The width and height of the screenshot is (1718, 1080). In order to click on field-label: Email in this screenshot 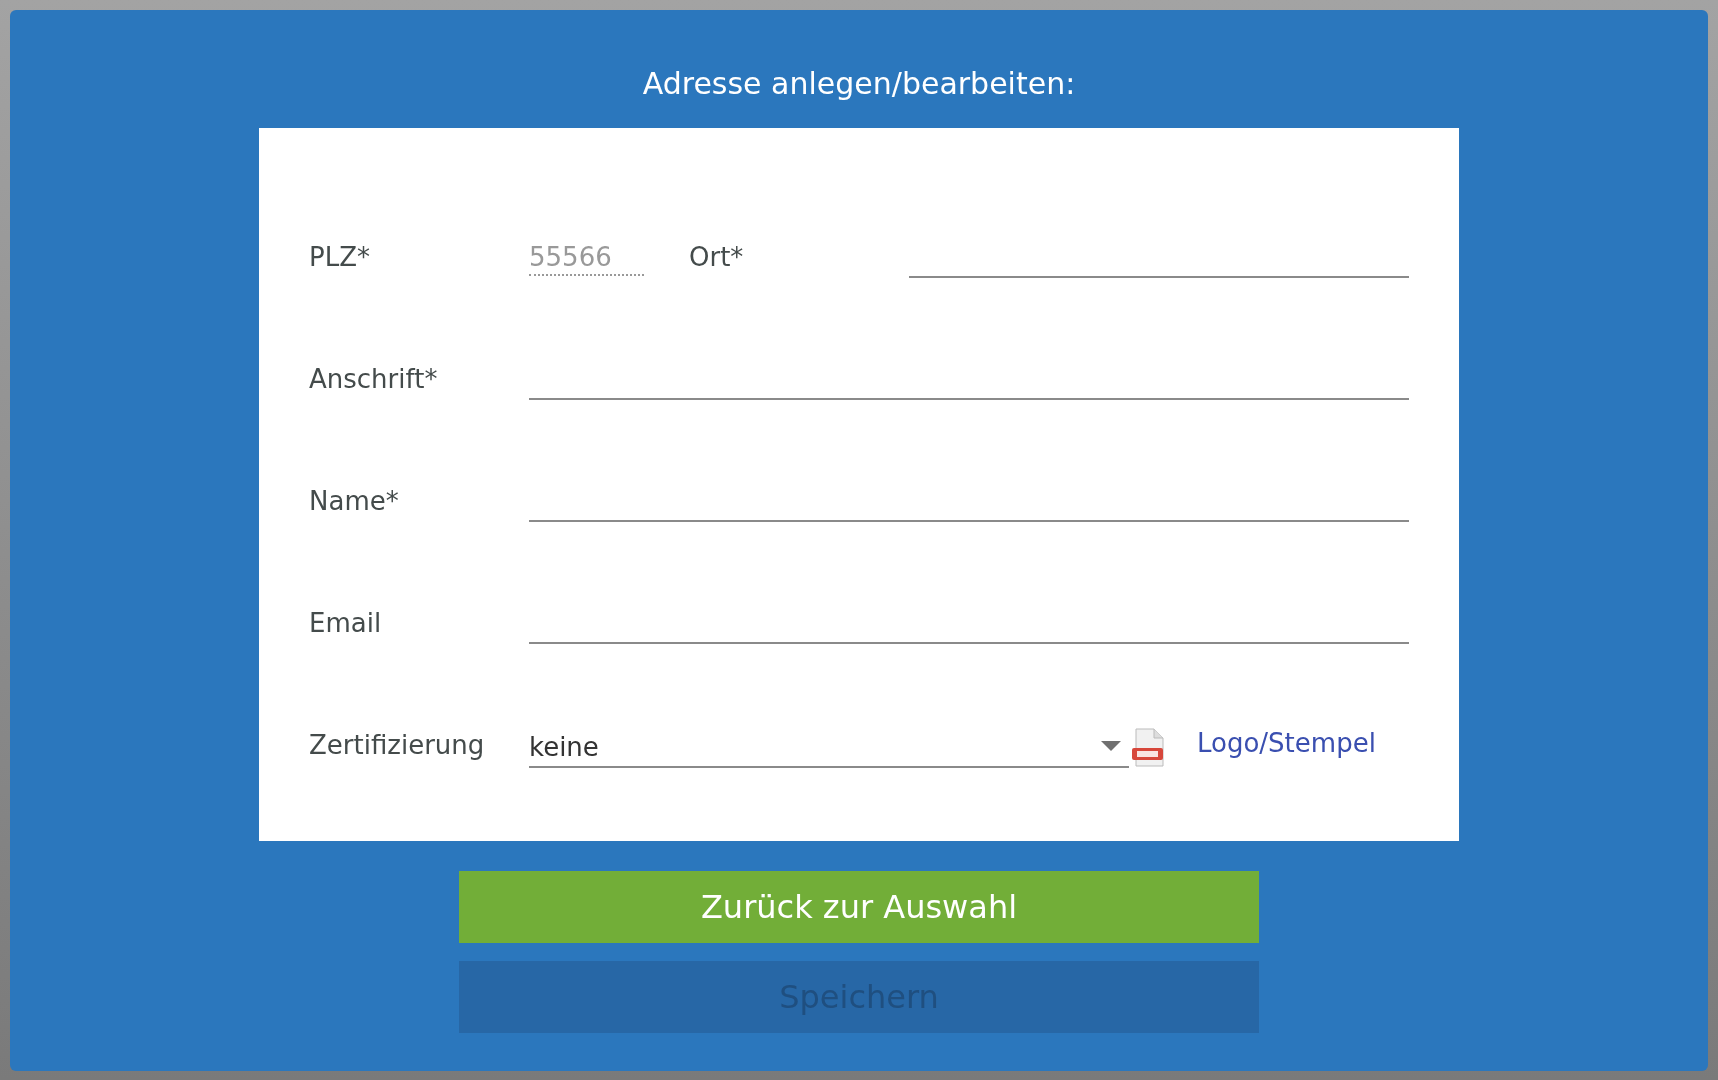, I will do `click(346, 622)`.